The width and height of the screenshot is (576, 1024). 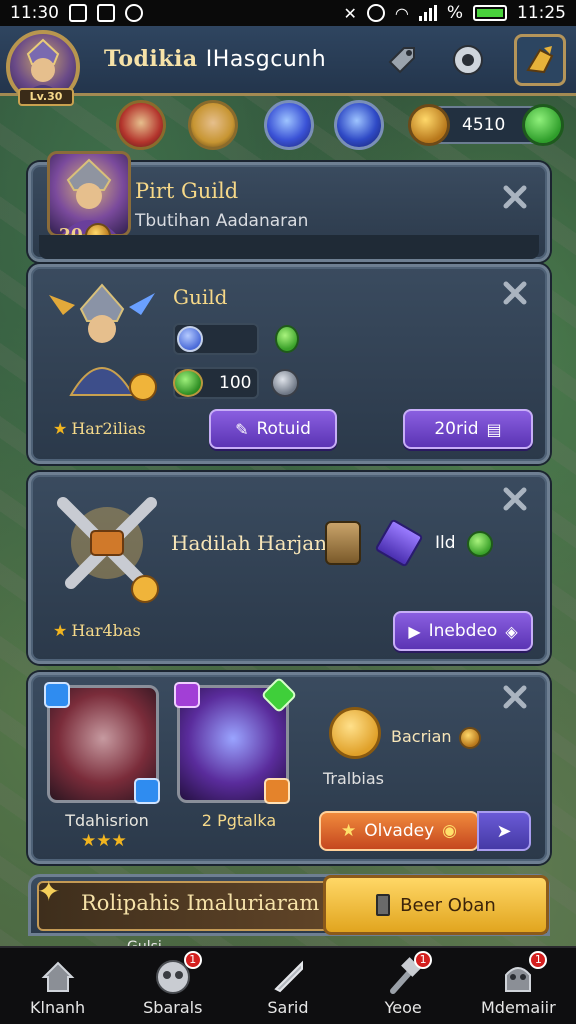 I want to click on nav-social-badge: 1, so click(x=192, y=960).